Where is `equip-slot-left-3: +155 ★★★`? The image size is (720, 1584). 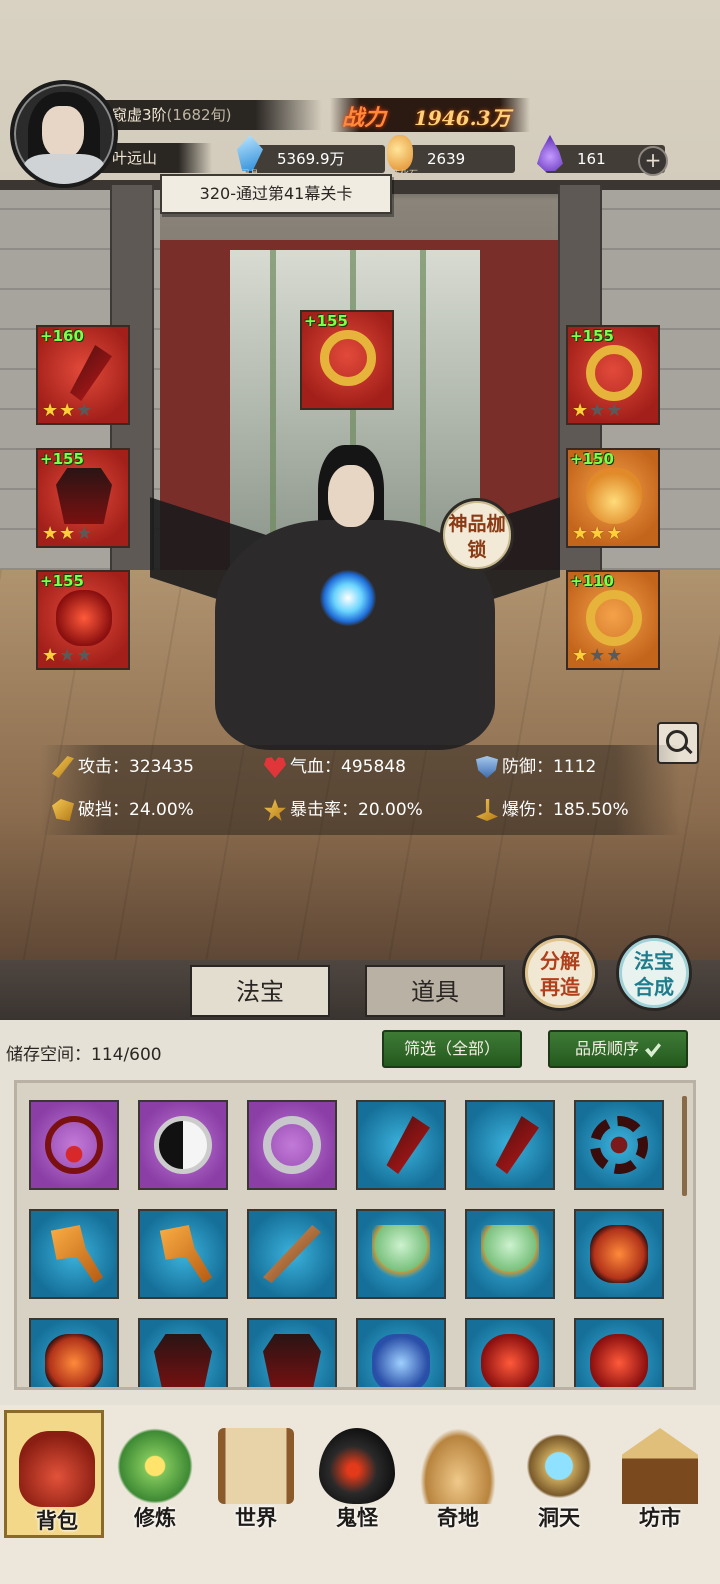
equip-slot-left-3: +155 ★★★ is located at coordinates (83, 620).